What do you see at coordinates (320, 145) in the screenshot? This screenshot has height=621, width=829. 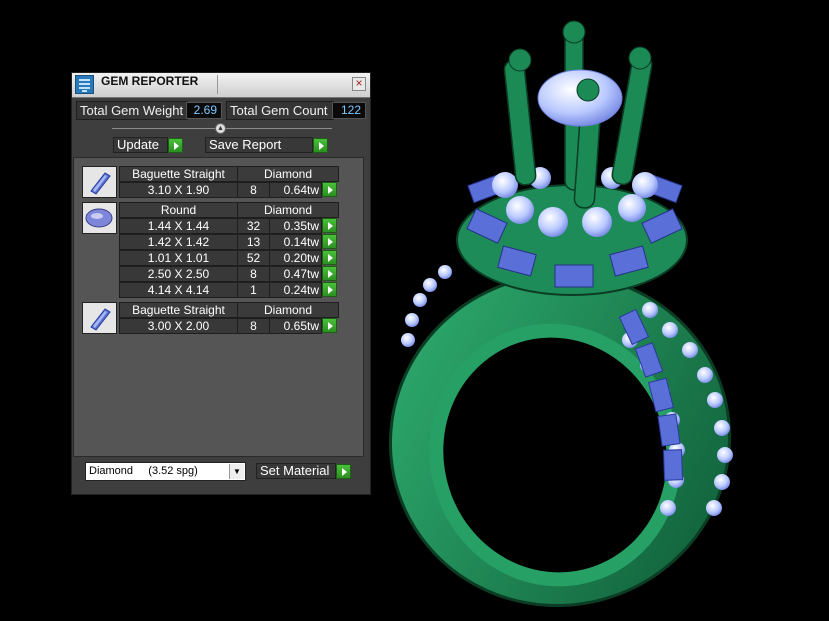 I see `save-report-arrow-icon` at bounding box center [320, 145].